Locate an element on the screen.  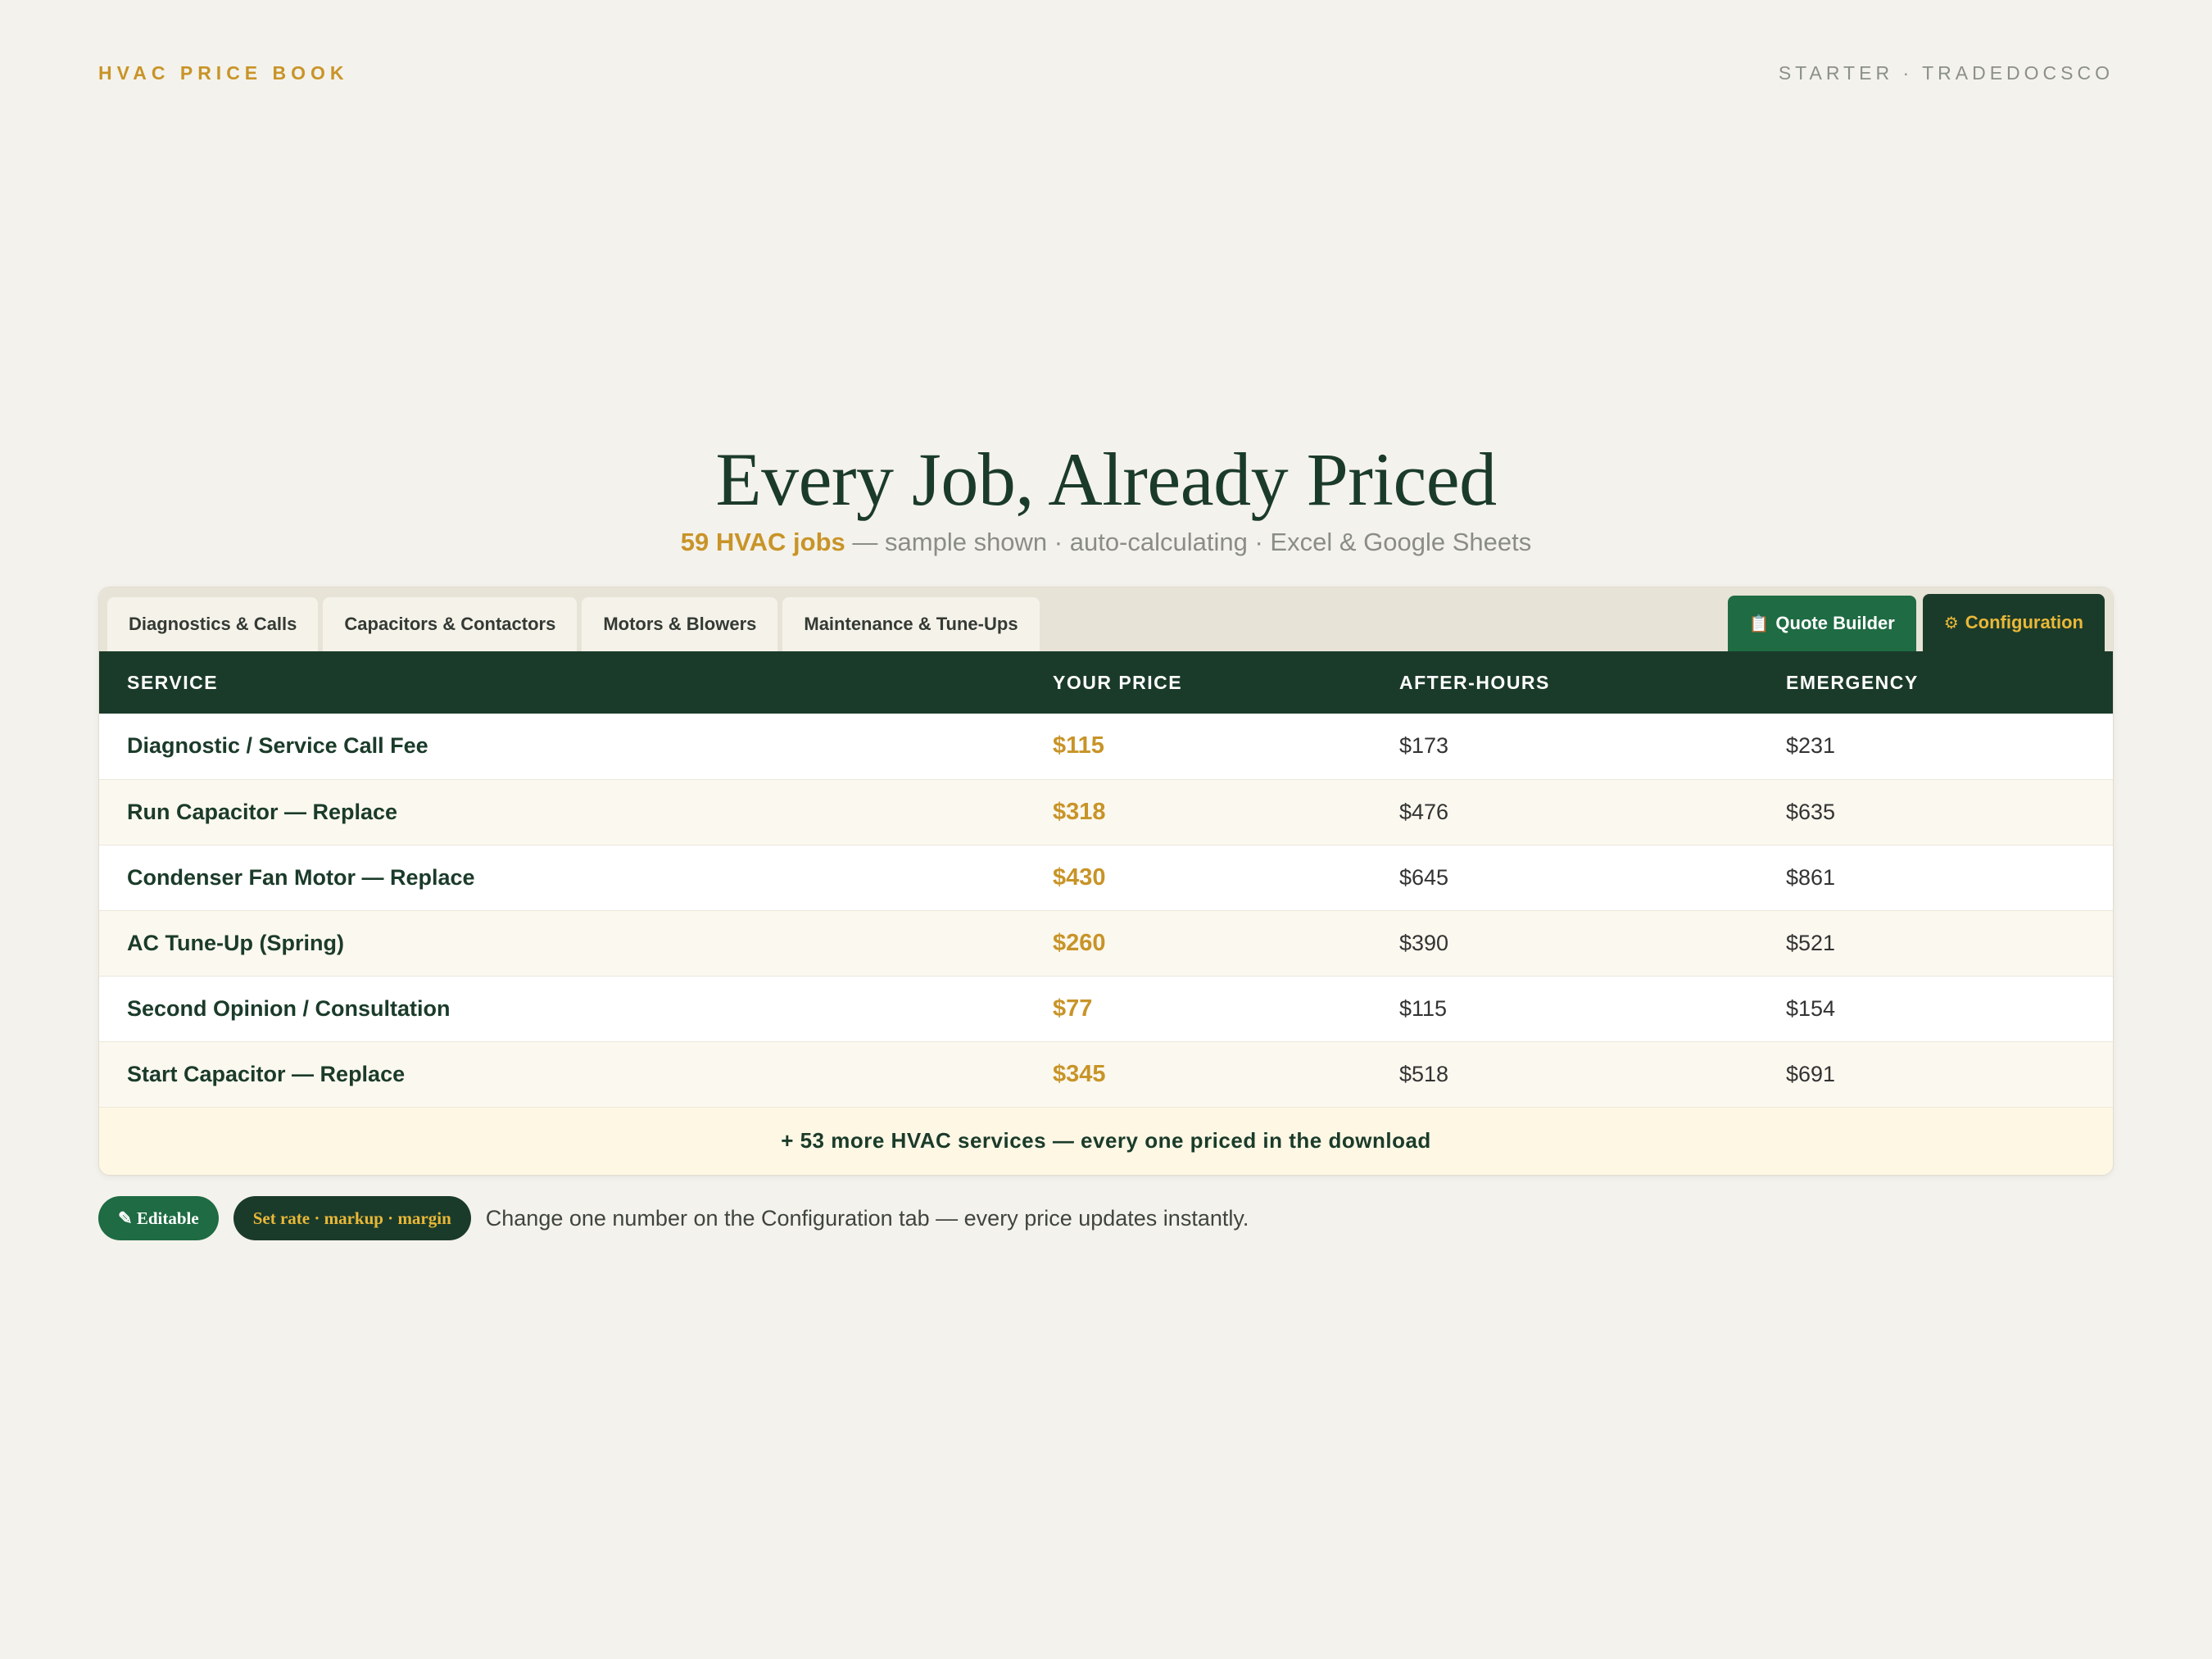
header-service: SERVICE is located at coordinates (173, 682).